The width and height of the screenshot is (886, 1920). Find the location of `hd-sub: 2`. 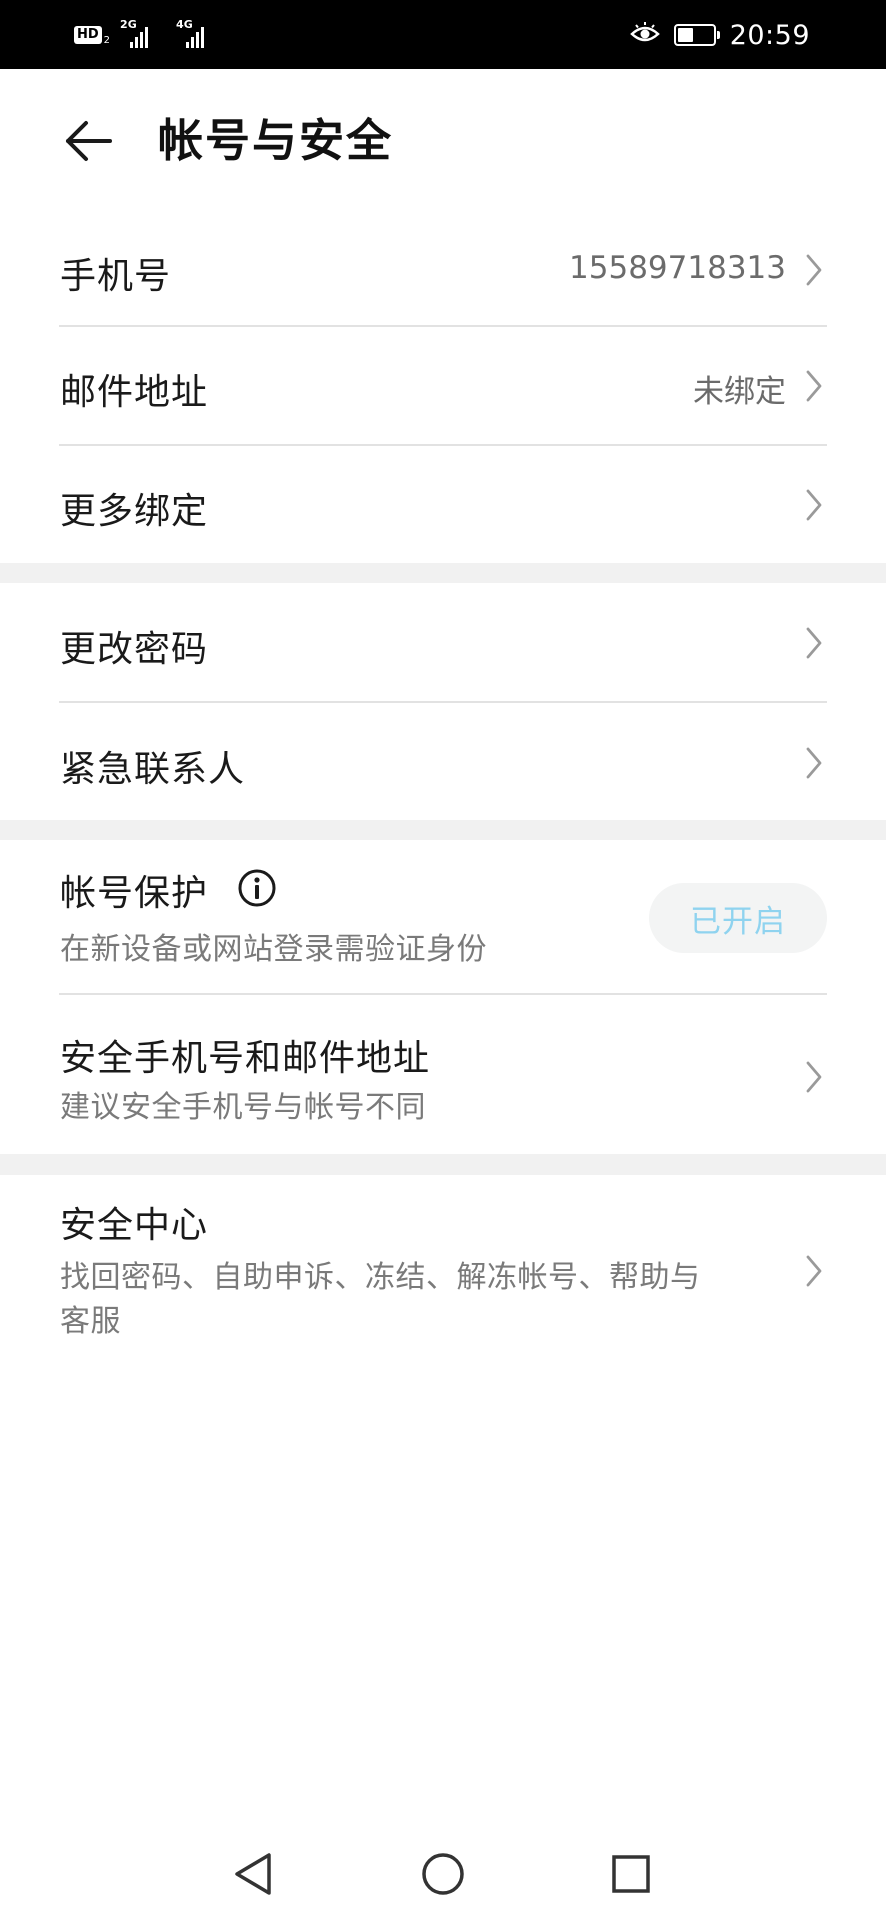

hd-sub: 2 is located at coordinates (107, 40).